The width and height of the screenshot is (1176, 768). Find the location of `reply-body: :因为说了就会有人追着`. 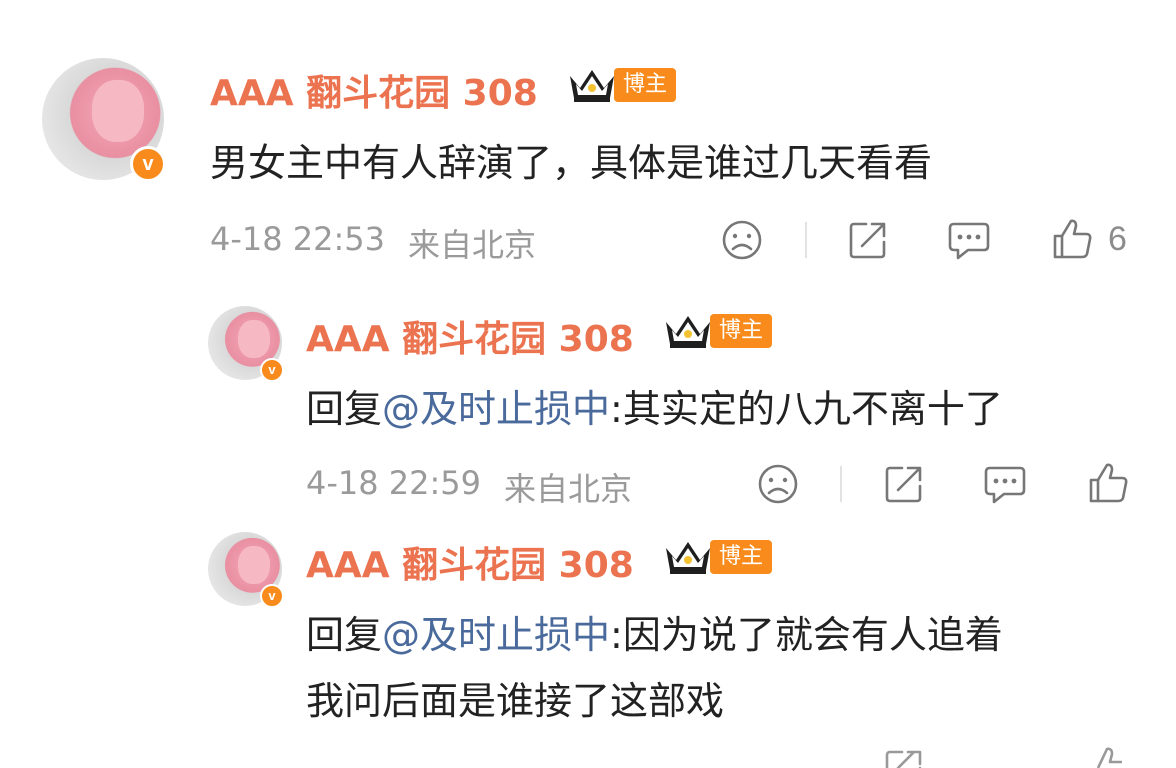

reply-body: :因为说了就会有人追着 is located at coordinates (806, 635).